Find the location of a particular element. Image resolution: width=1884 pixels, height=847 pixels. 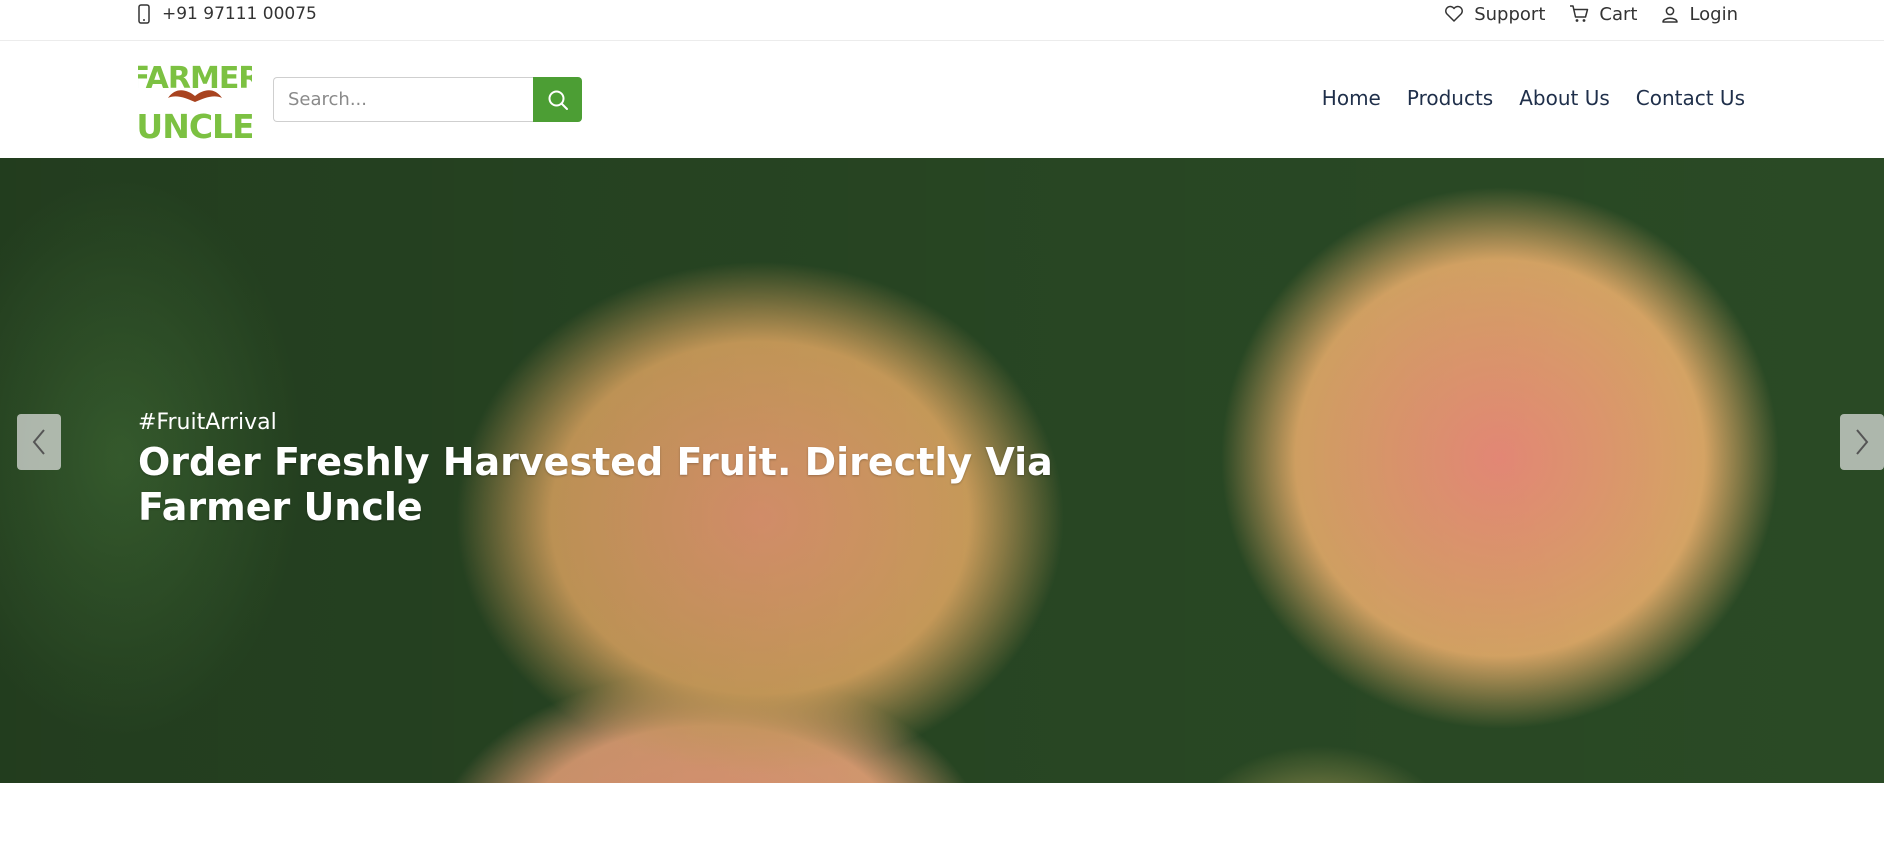

main-nav: Home Products About Us Contact Us is located at coordinates (1533, 98).